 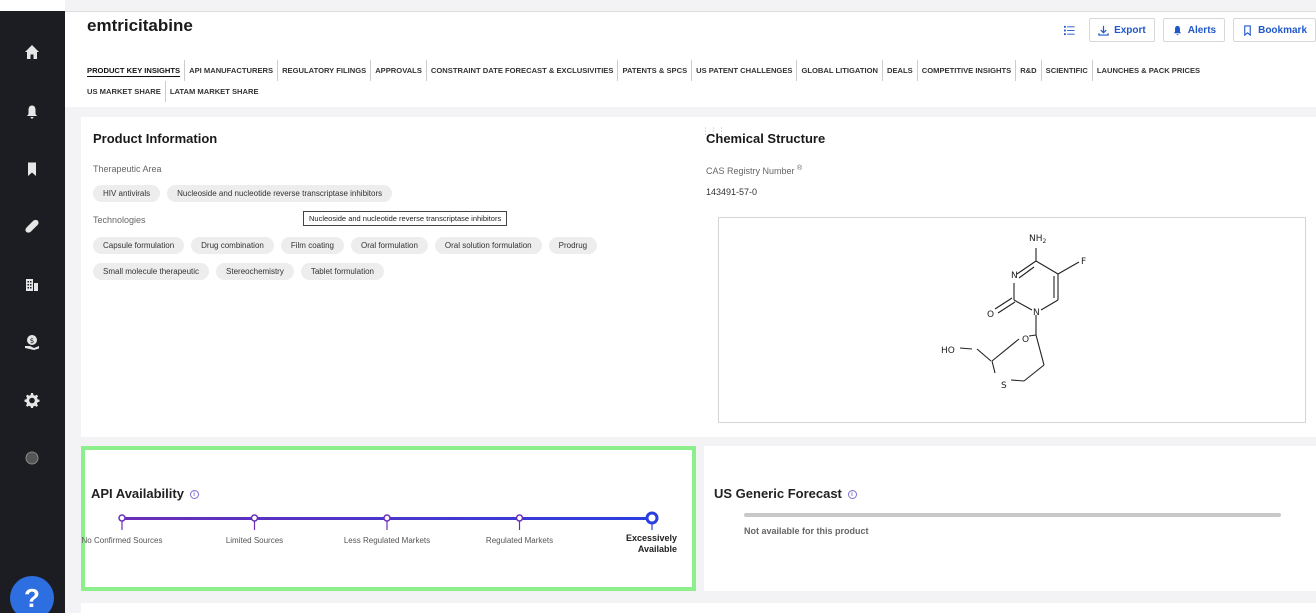 I want to click on forecast-note: Not available for this product, so click(x=806, y=531).